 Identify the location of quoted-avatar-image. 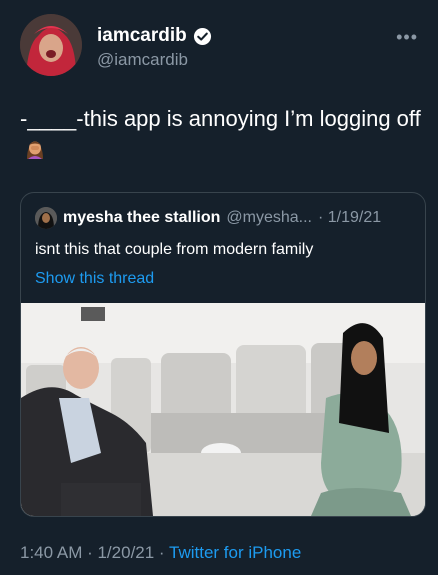
(46, 218).